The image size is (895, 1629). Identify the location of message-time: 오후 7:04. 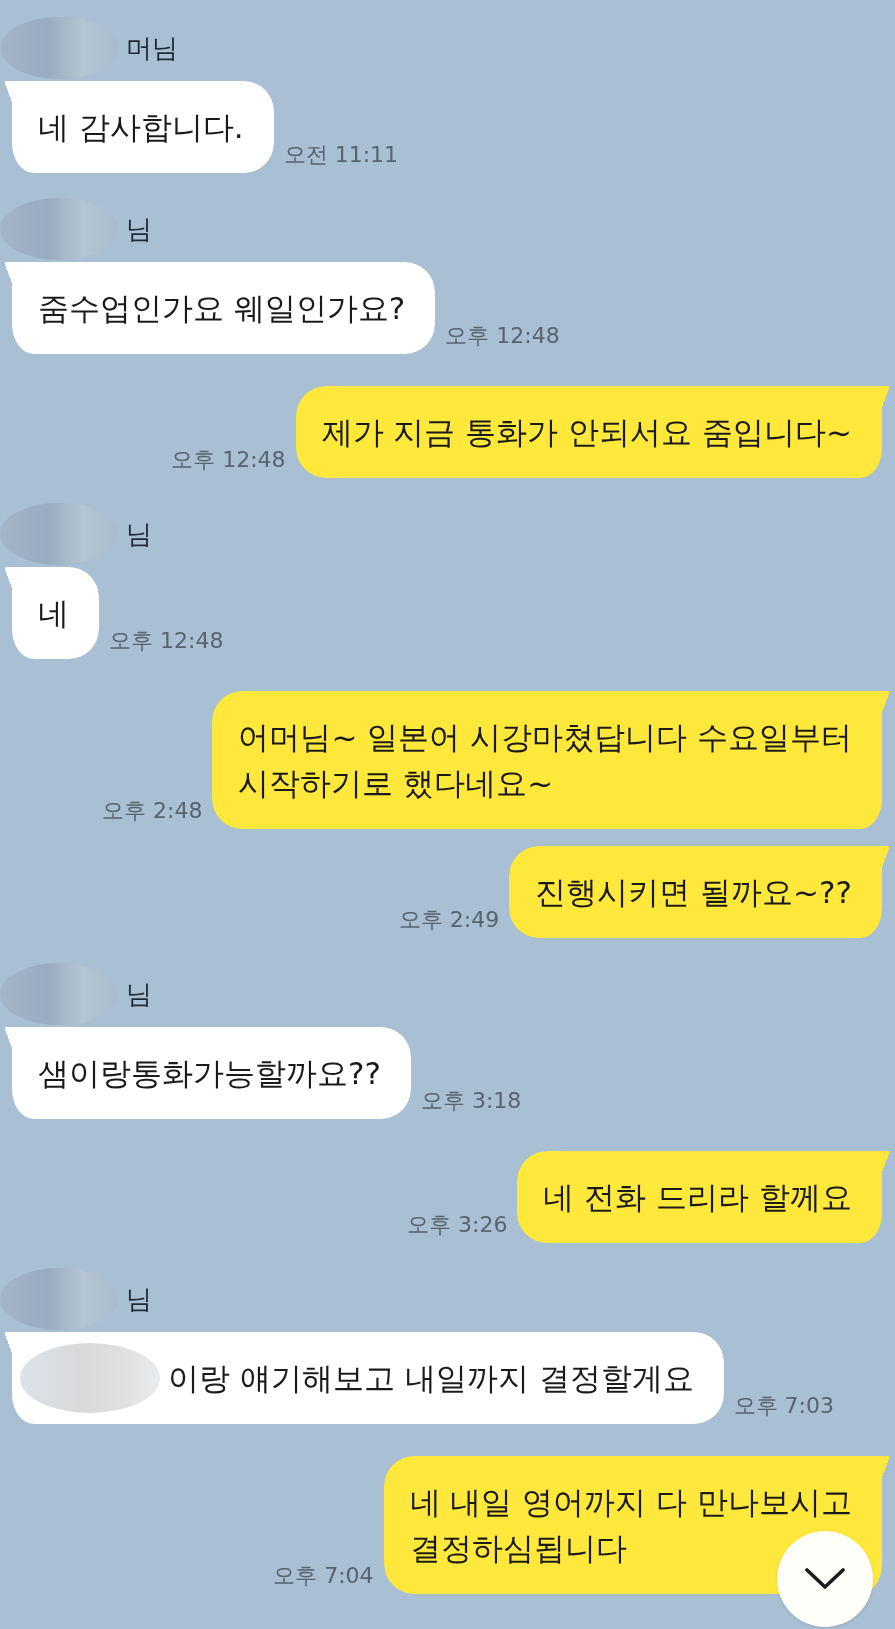
(323, 1576).